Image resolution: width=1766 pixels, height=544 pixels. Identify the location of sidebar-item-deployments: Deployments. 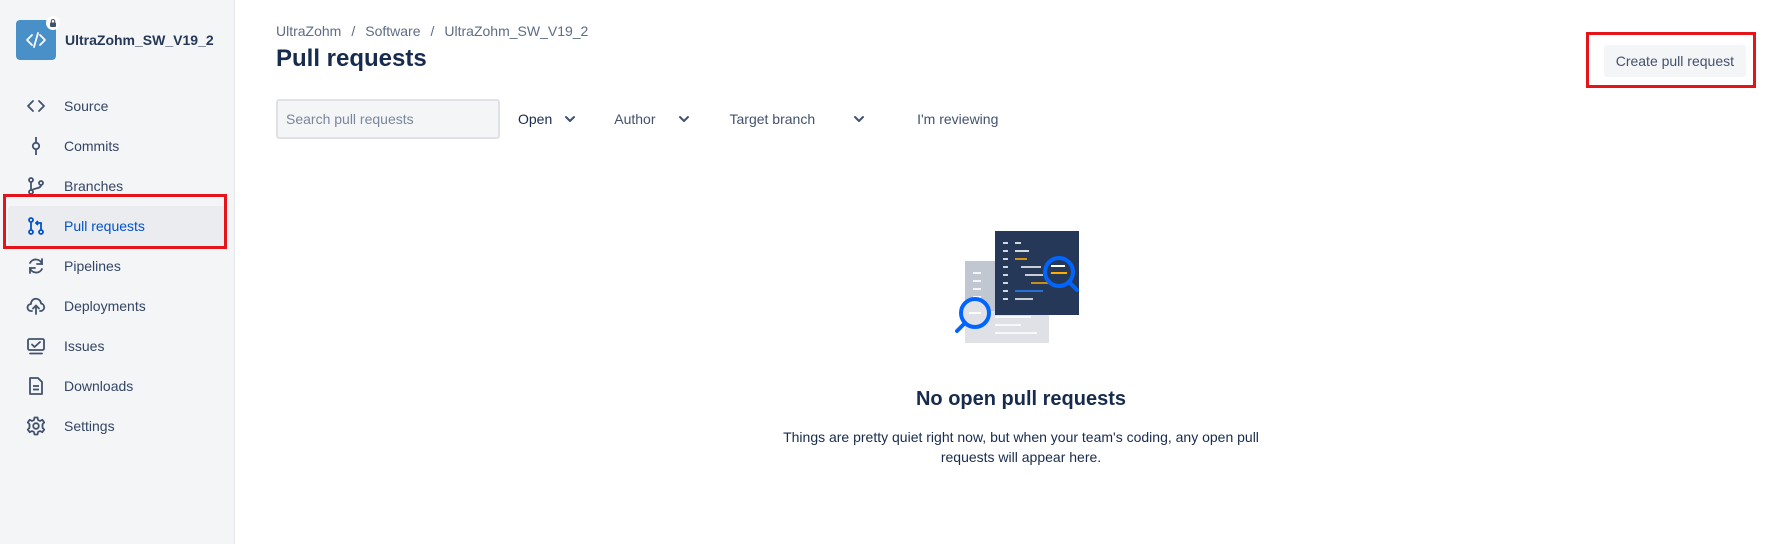
(117, 306).